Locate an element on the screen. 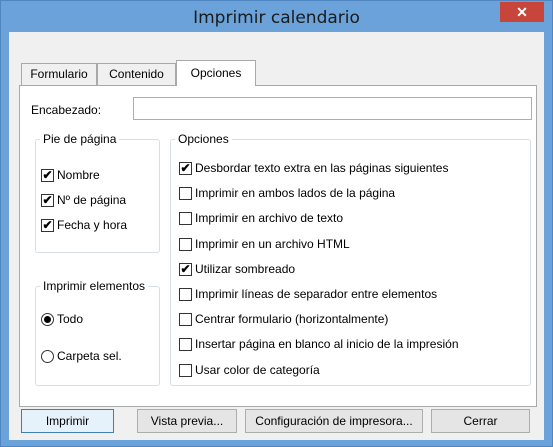  header-input is located at coordinates (332, 108).